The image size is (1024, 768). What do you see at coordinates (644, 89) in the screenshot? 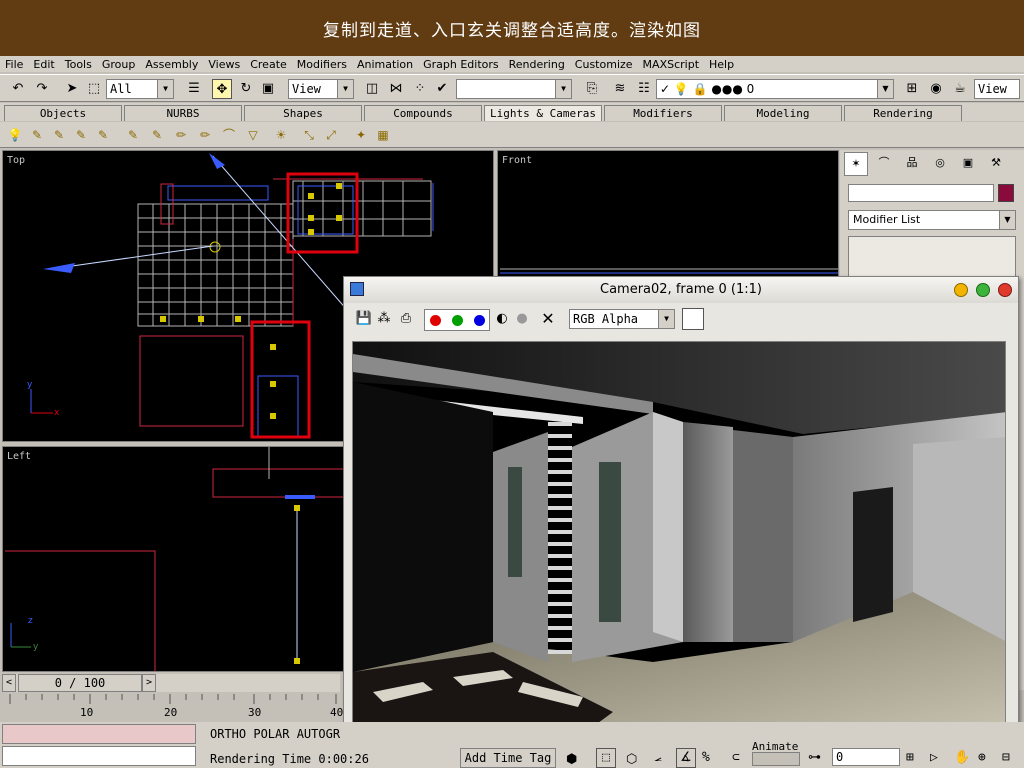
I see `layers-icon: ☷` at bounding box center [644, 89].